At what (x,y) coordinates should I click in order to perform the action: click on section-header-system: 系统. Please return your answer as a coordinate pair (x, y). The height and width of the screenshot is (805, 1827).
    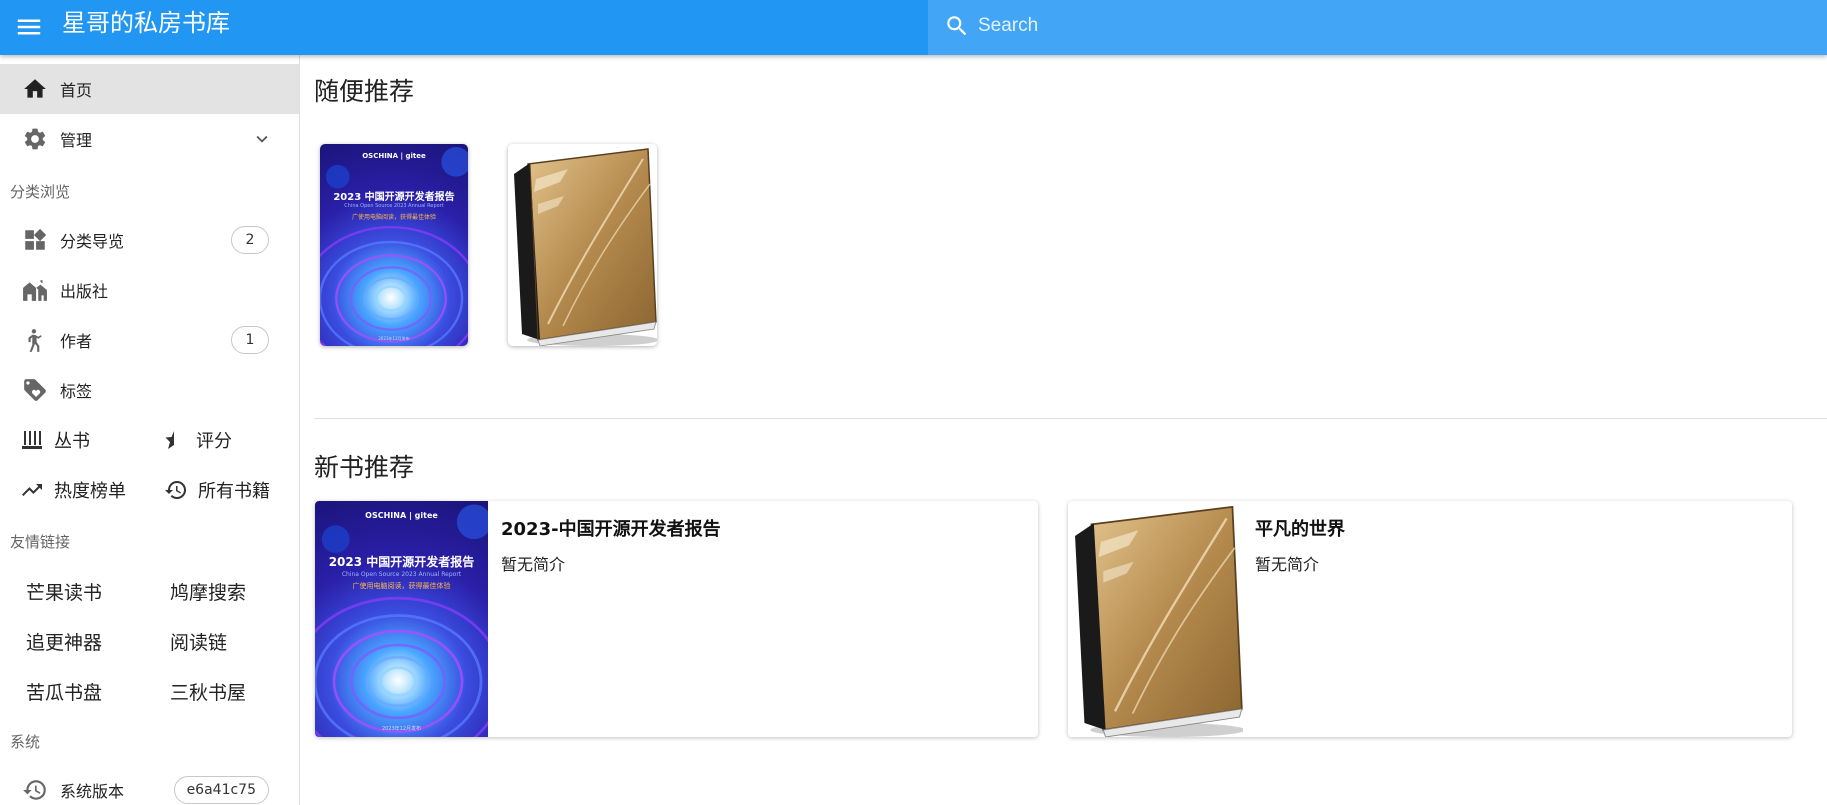
    Looking at the image, I should click on (25, 742).